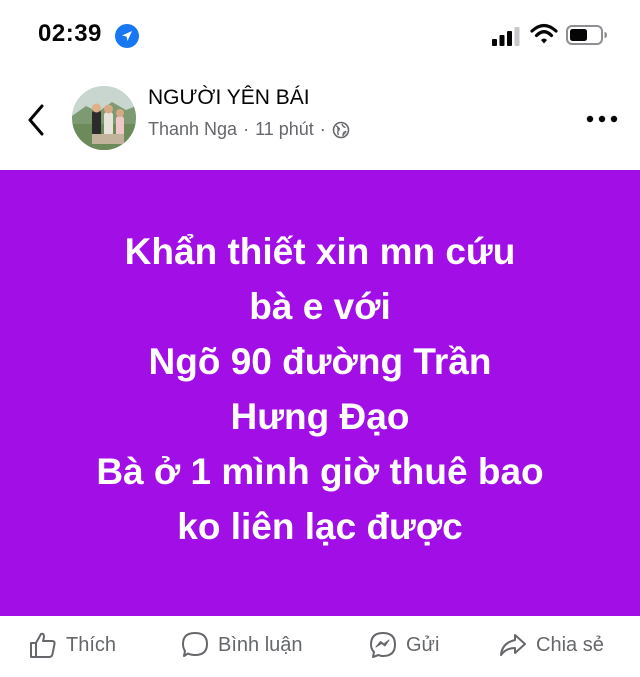  Describe the element at coordinates (320, 471) in the screenshot. I see `post-text-line: Bà ở 1 mình giờ thuê bao` at that location.